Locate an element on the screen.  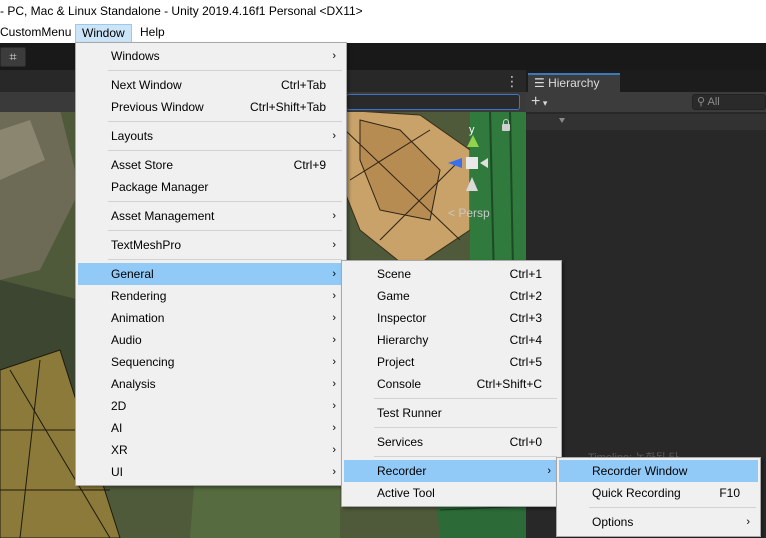
menu-item-2d: 2D › is located at coordinates (211, 406).